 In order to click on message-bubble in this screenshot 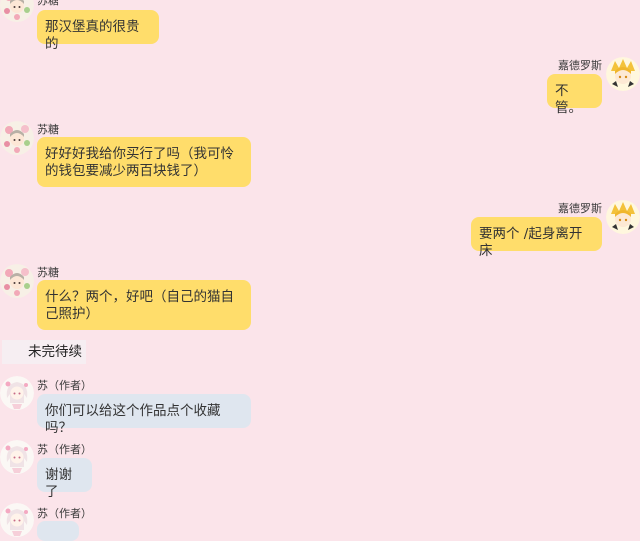, I will do `click(58, 531)`.